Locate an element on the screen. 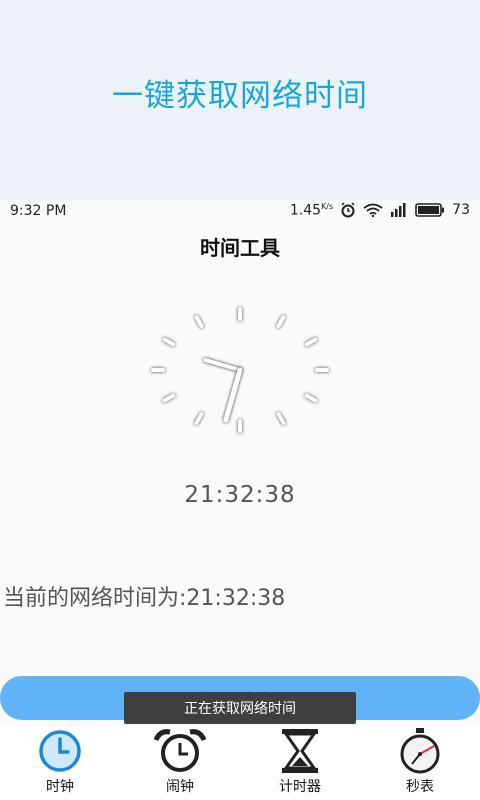 This screenshot has height=800, width=480. analog-clock is located at coordinates (240, 370).